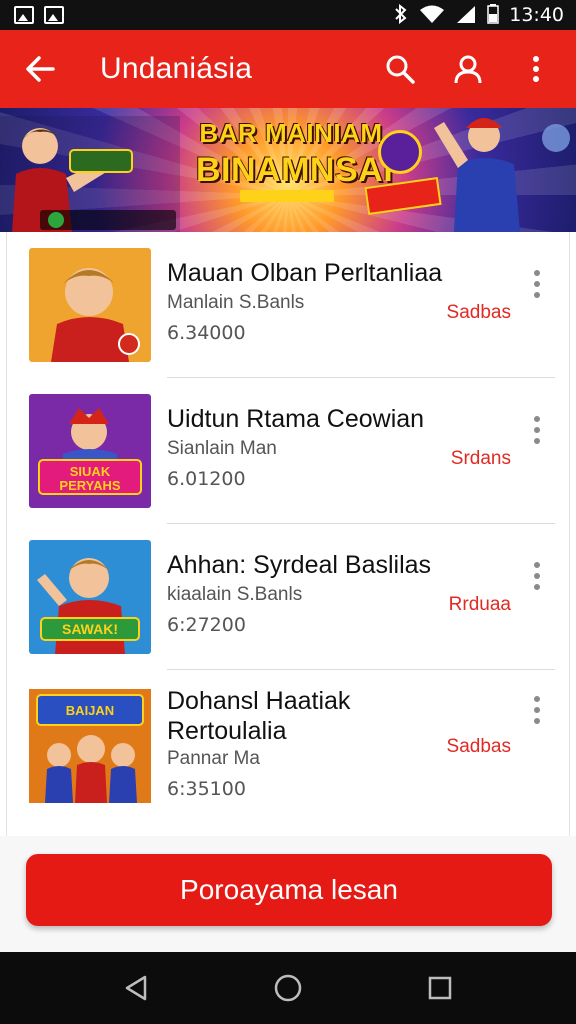  Describe the element at coordinates (206, 625) in the screenshot. I see `game-price: 6:27200` at that location.